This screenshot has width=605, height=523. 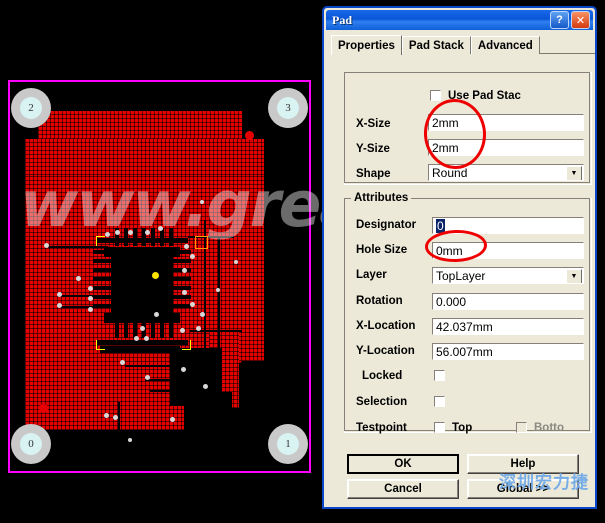 I want to click on mount-pad-label: 3, so click(x=288, y=108).